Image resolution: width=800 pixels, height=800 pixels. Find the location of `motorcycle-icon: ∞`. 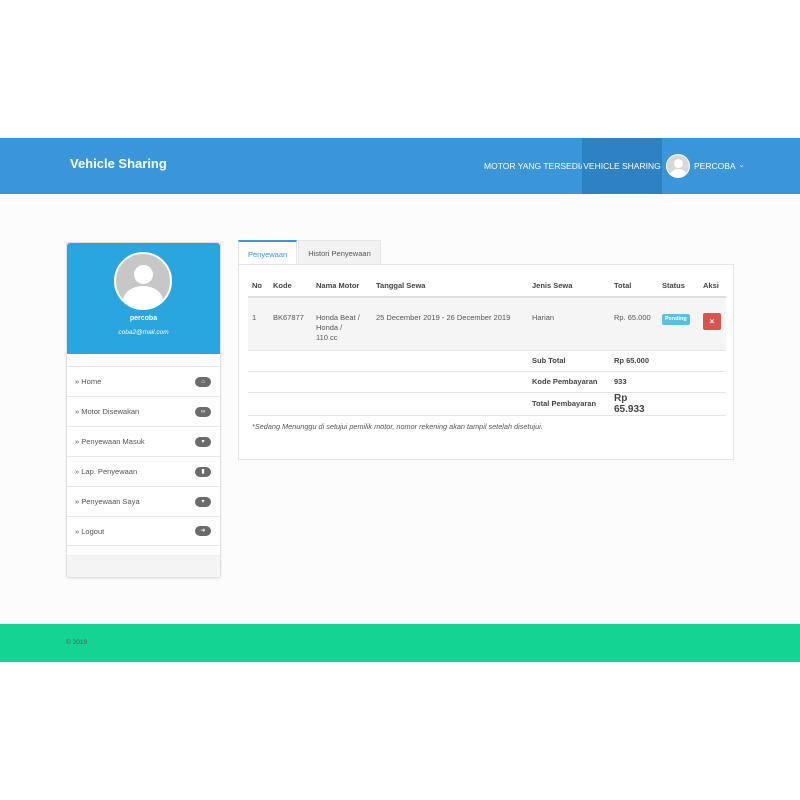

motorcycle-icon: ∞ is located at coordinates (203, 411).